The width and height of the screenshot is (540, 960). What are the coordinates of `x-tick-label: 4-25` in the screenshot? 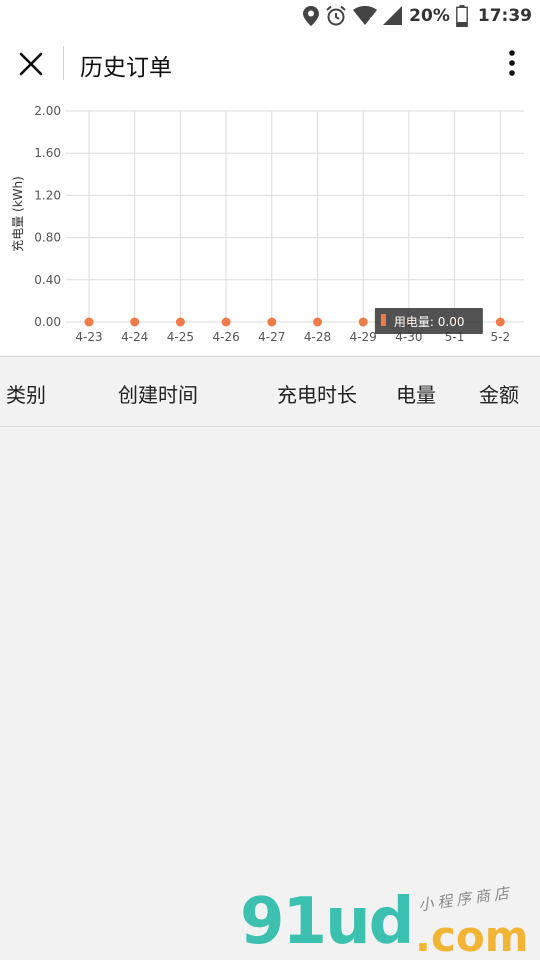 It's located at (180, 337).